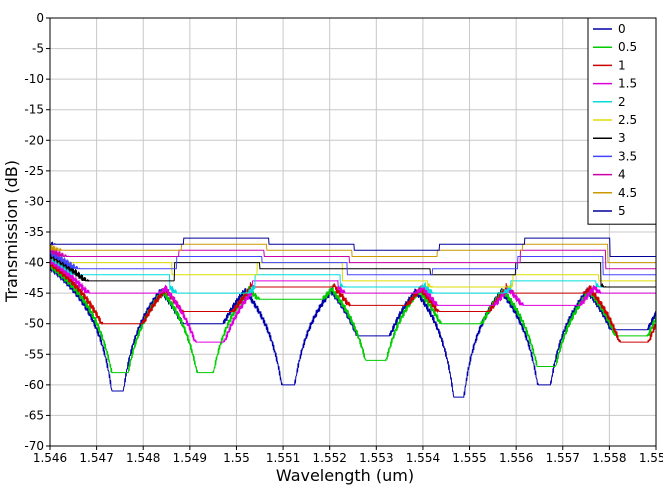 This screenshot has height=489, width=663. I want to click on x-tick-label: 1.546, so click(50, 458).